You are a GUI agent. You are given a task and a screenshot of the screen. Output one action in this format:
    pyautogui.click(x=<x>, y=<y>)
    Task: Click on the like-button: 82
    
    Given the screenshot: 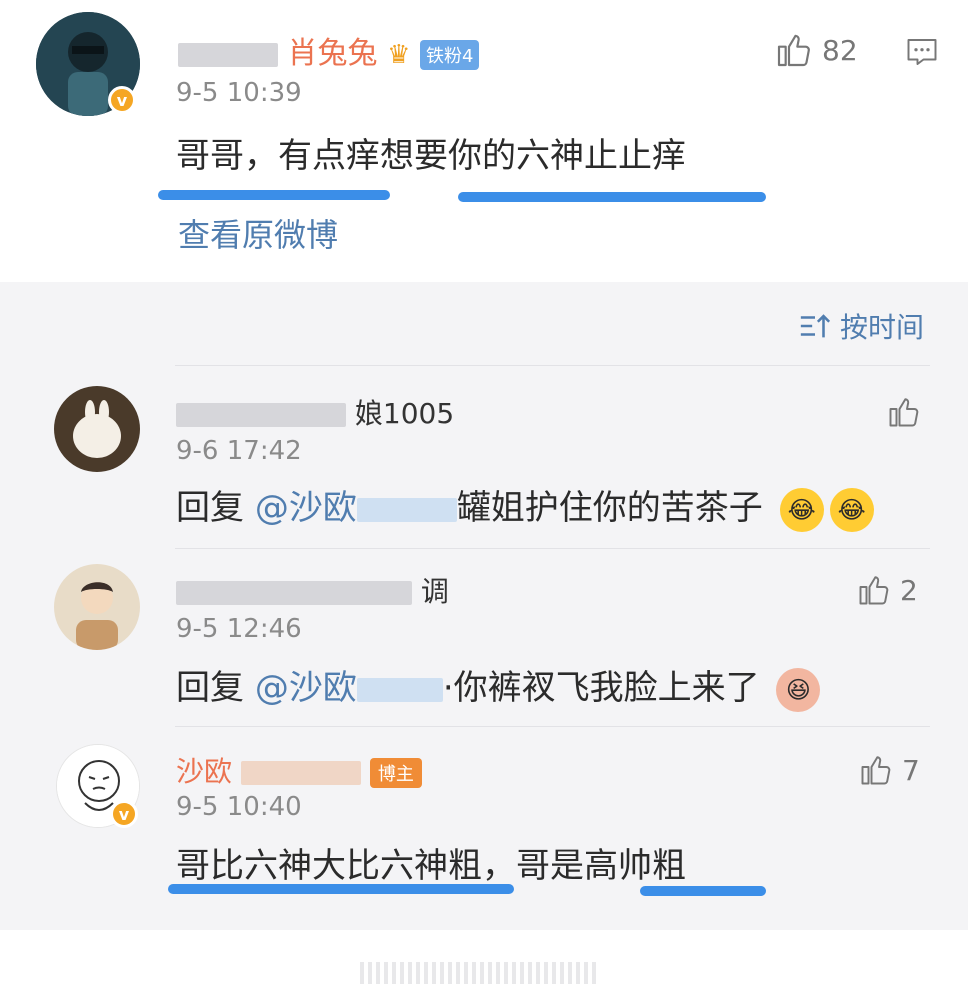 What is the action you would take?
    pyautogui.click(x=816, y=50)
    